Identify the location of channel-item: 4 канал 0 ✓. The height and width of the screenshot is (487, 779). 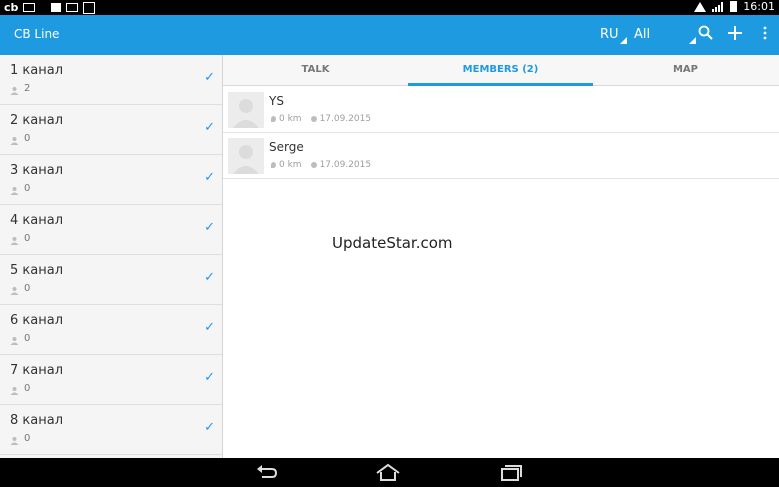
(111, 230).